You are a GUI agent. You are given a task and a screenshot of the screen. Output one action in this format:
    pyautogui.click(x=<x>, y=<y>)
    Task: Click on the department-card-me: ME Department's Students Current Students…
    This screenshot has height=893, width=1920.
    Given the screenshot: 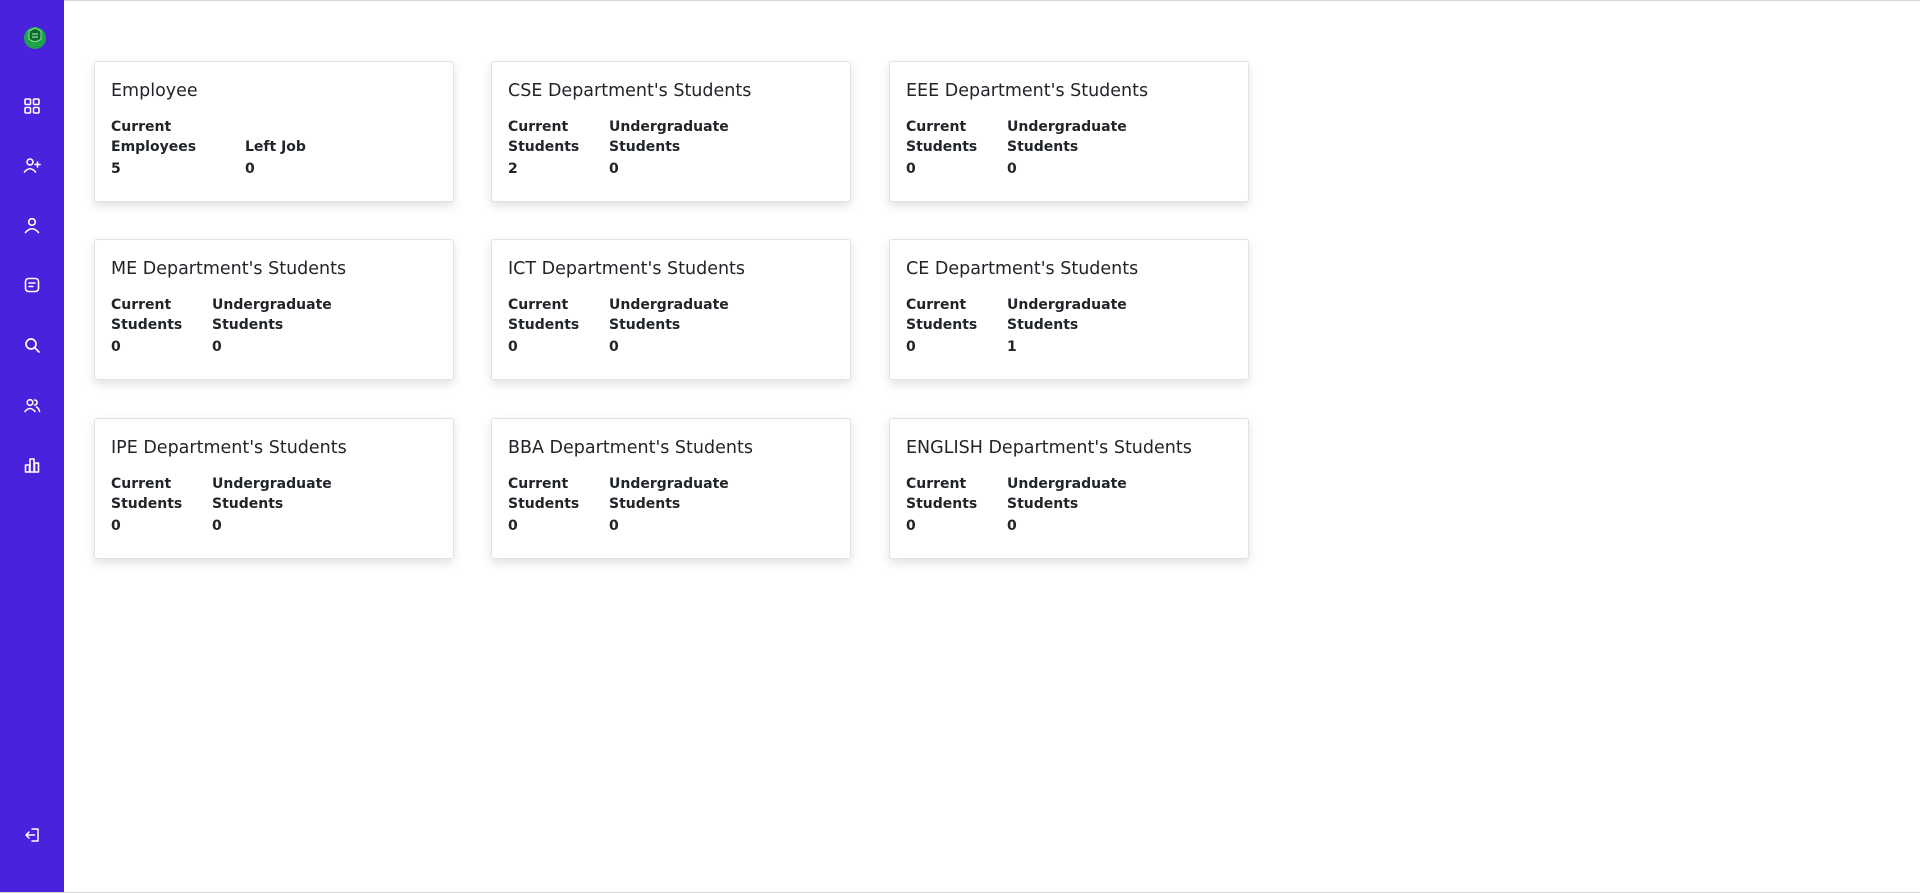 What is the action you would take?
    pyautogui.click(x=274, y=309)
    